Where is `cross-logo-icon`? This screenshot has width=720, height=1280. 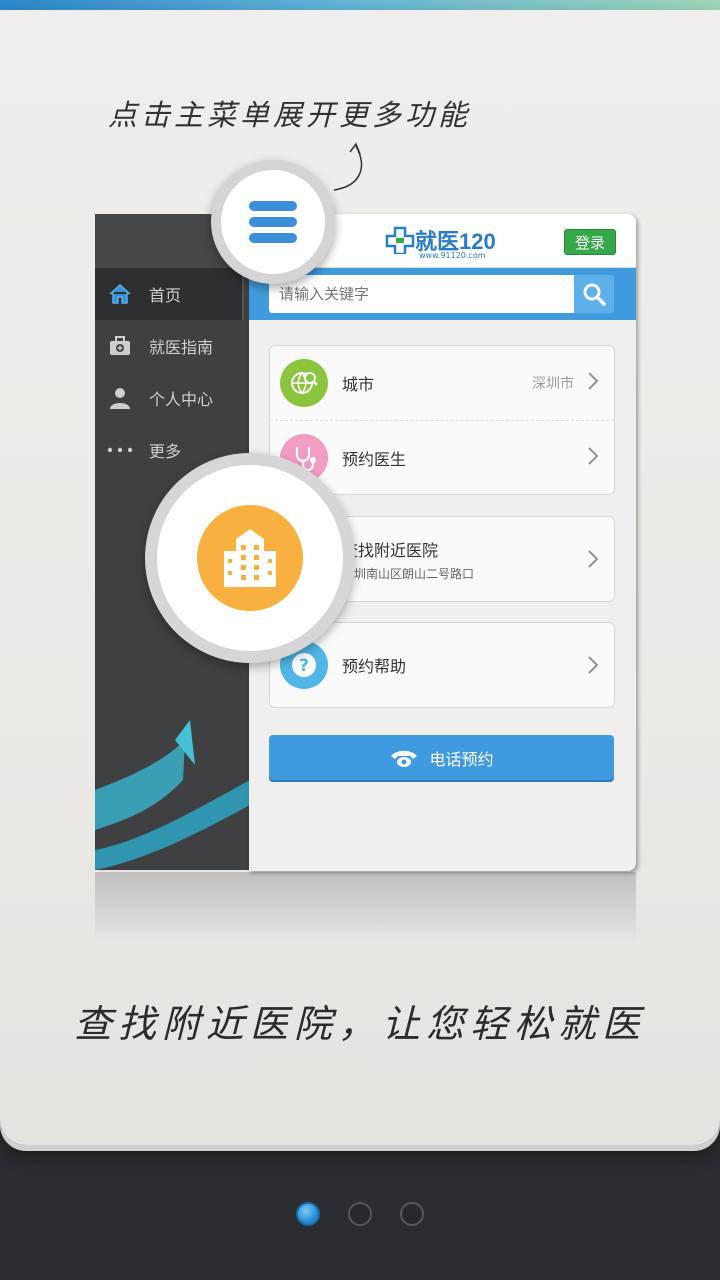 cross-logo-icon is located at coordinates (400, 240).